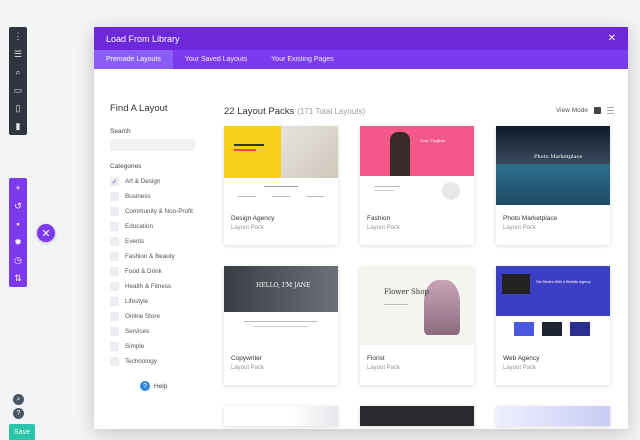 The image size is (640, 440). Describe the element at coordinates (18, 188) in the screenshot. I see `add-icon: +` at that location.